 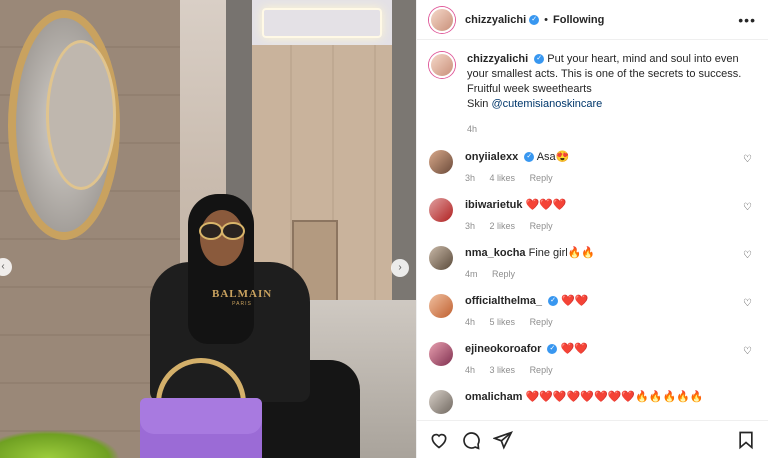 I want to click on comment-meta: 4m Reply, so click(x=610, y=274).